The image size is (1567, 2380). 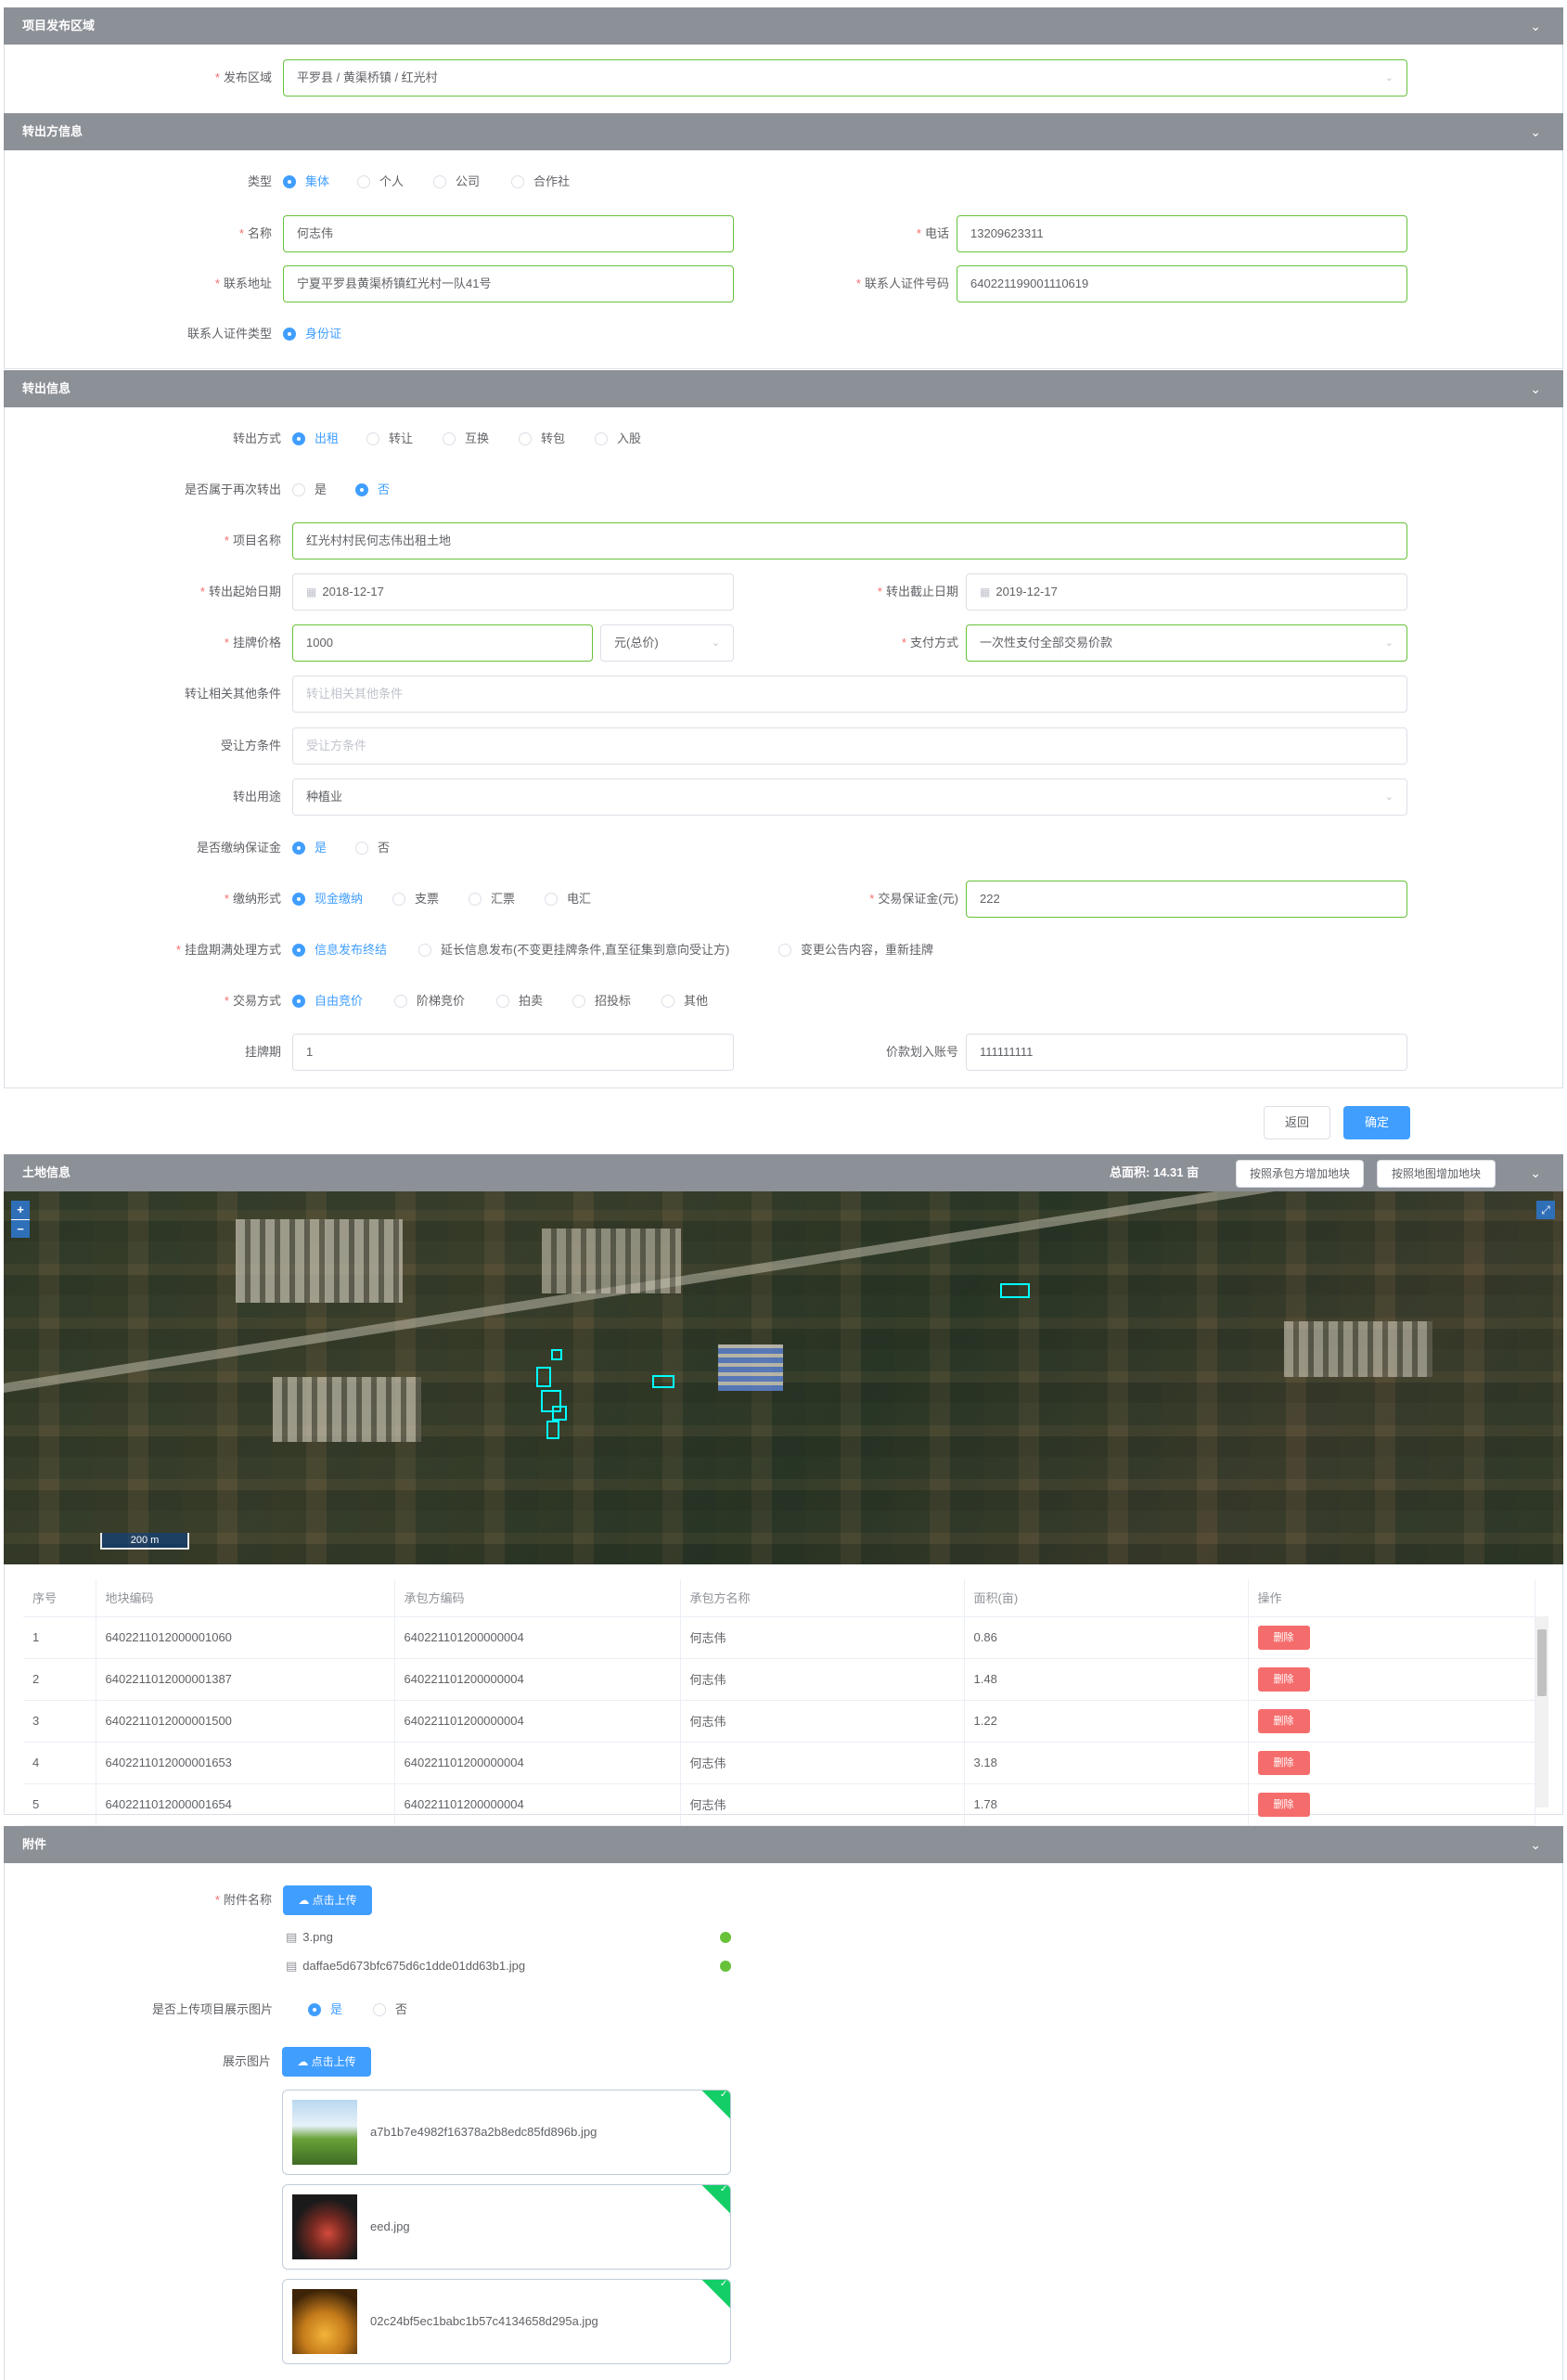 What do you see at coordinates (326, 2062) in the screenshot?
I see `upload-image-button: ☁ 点击上传` at bounding box center [326, 2062].